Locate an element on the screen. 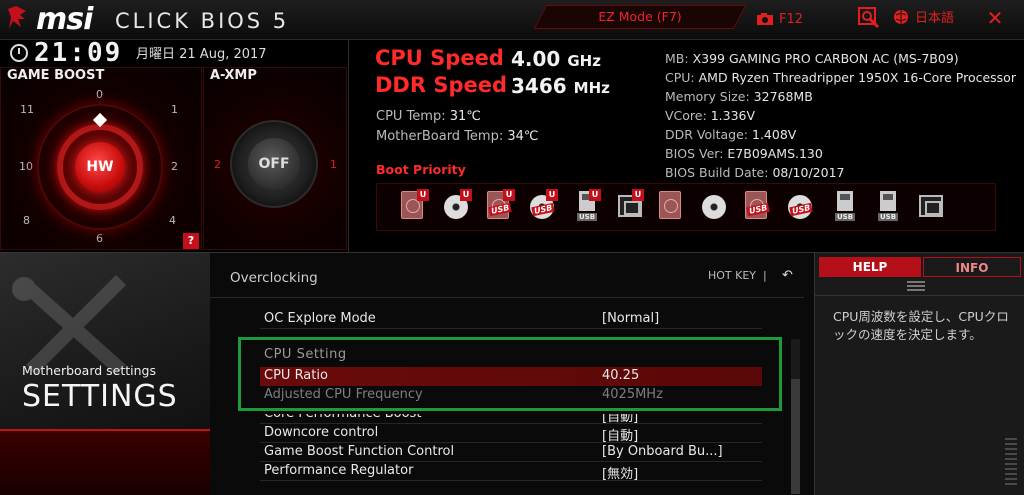 The image size is (1024, 495). camera-icon is located at coordinates (765, 19).